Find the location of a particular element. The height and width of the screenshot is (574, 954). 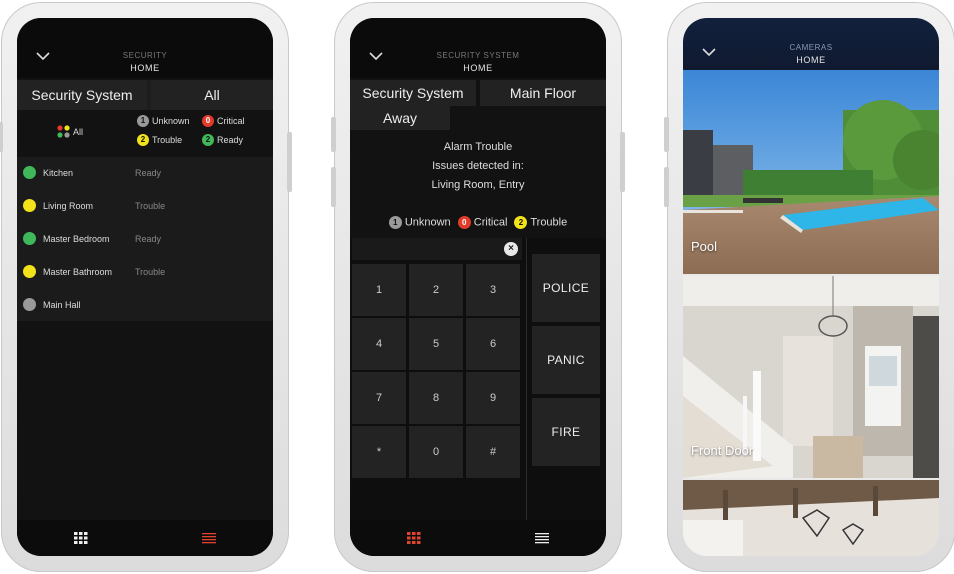

unknown-label: Unknown is located at coordinates (427, 222).